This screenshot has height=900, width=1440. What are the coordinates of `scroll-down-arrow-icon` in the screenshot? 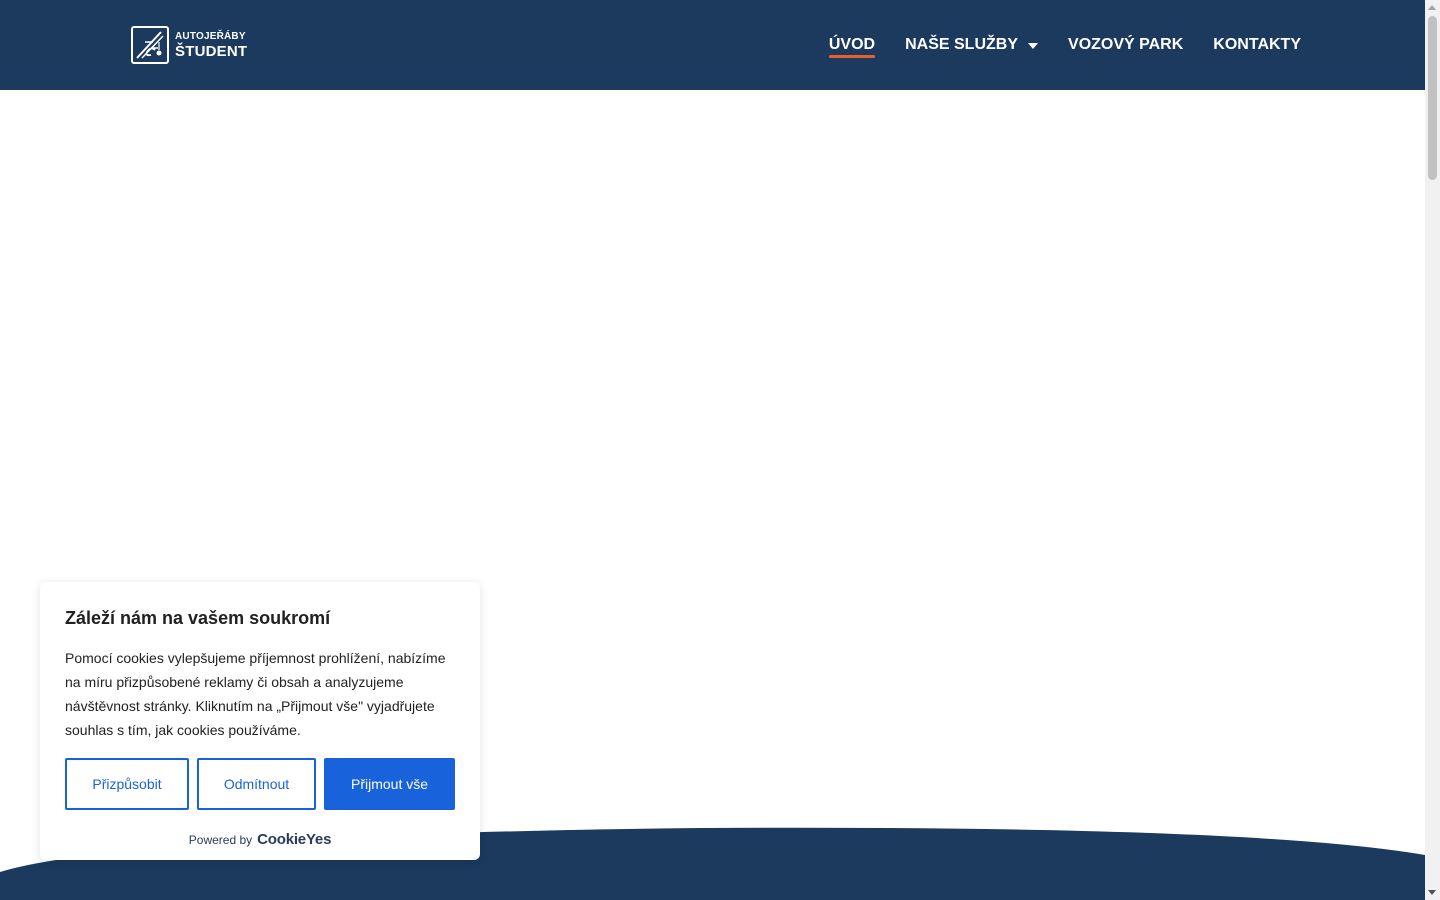 It's located at (1432, 892).